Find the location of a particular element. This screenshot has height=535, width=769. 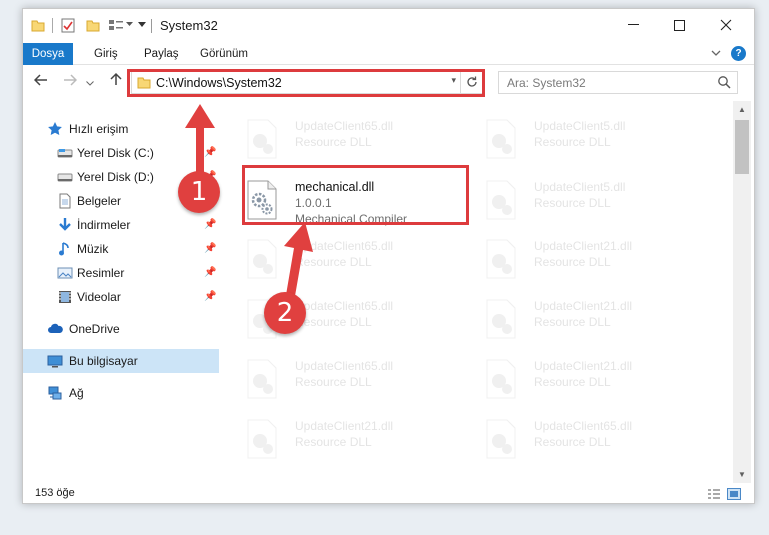

arrow-1-icon is located at coordinates (200, 139).